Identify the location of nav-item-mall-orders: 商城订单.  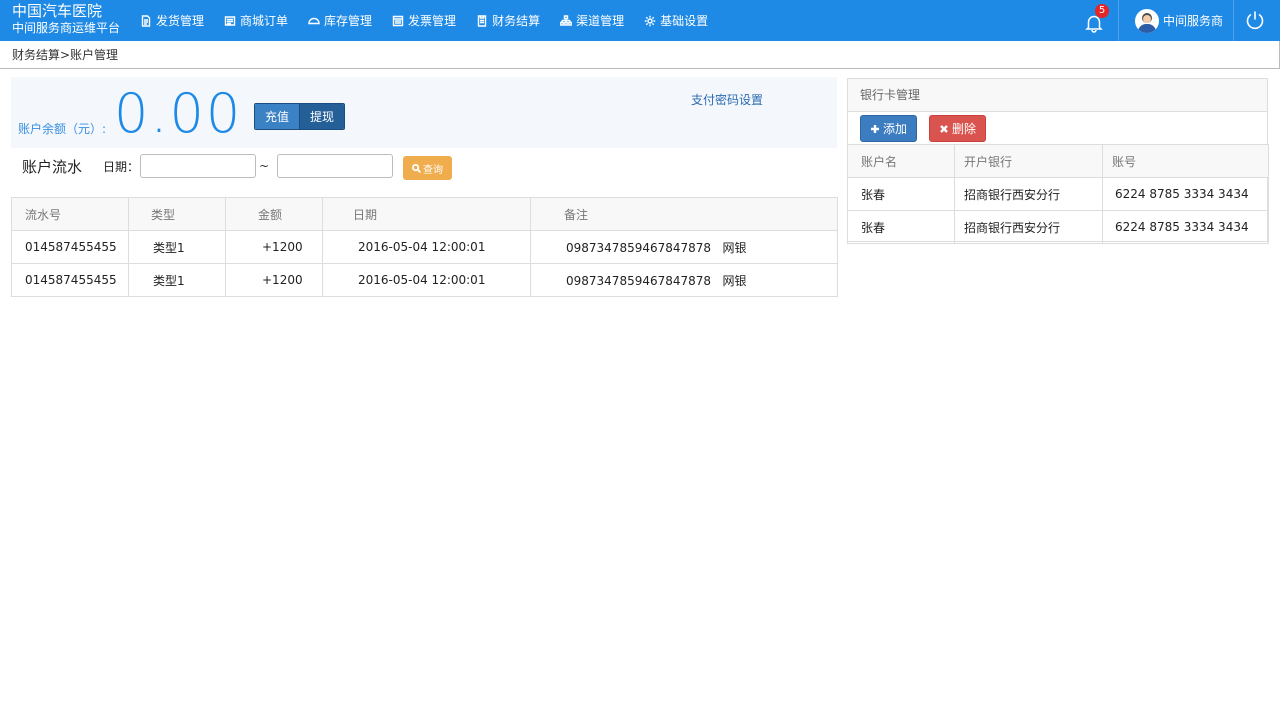
(256, 20).